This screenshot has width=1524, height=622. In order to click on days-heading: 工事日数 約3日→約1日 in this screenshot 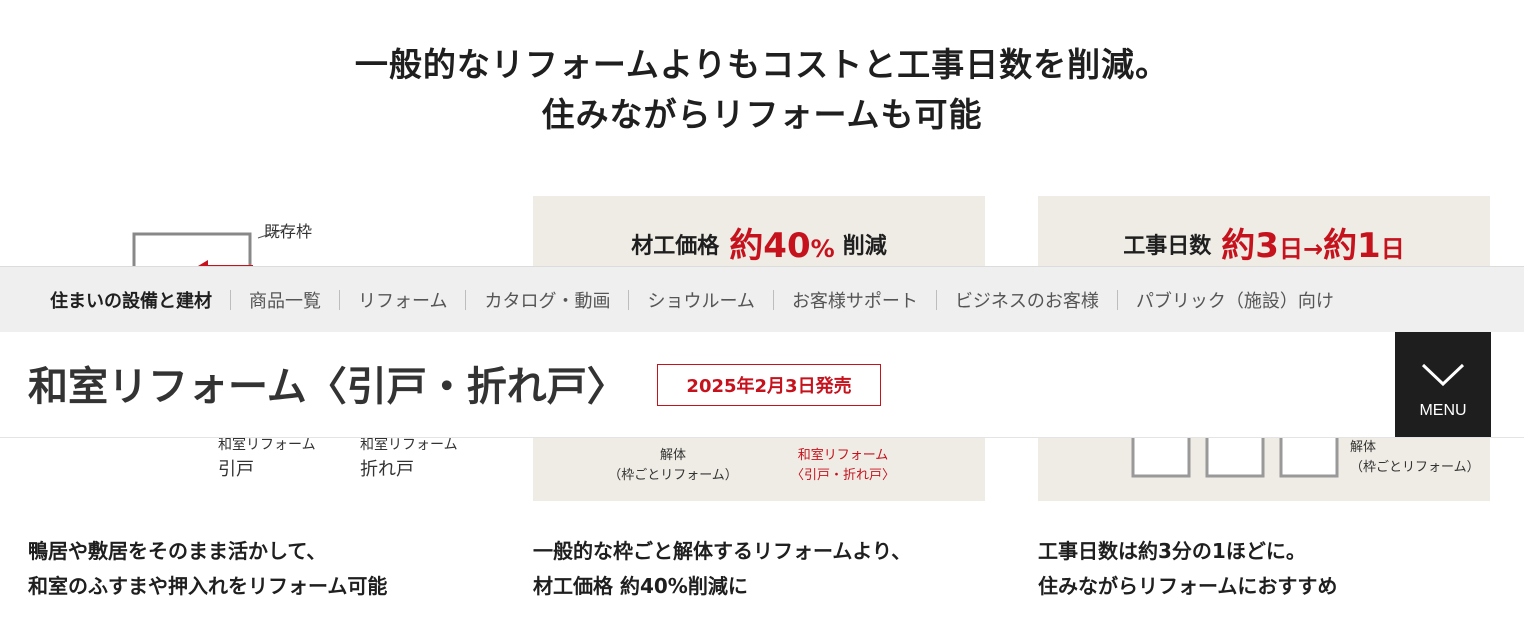, I will do `click(1264, 246)`.